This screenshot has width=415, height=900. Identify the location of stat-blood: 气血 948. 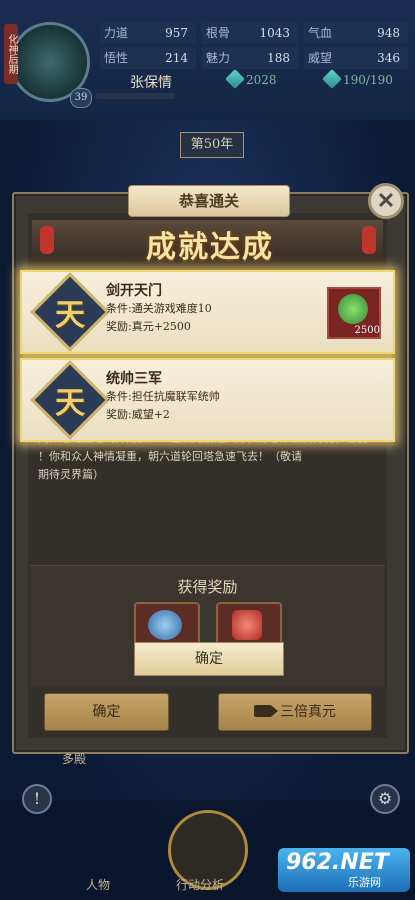
(356, 33).